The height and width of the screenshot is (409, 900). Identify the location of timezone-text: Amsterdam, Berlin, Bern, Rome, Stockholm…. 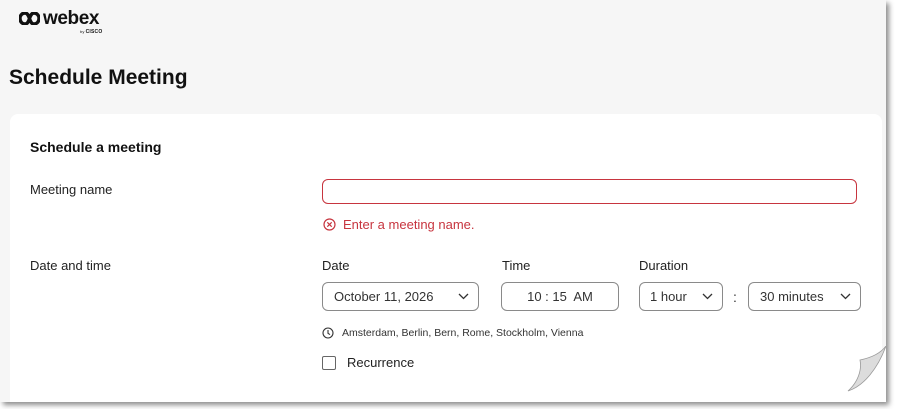
(463, 333).